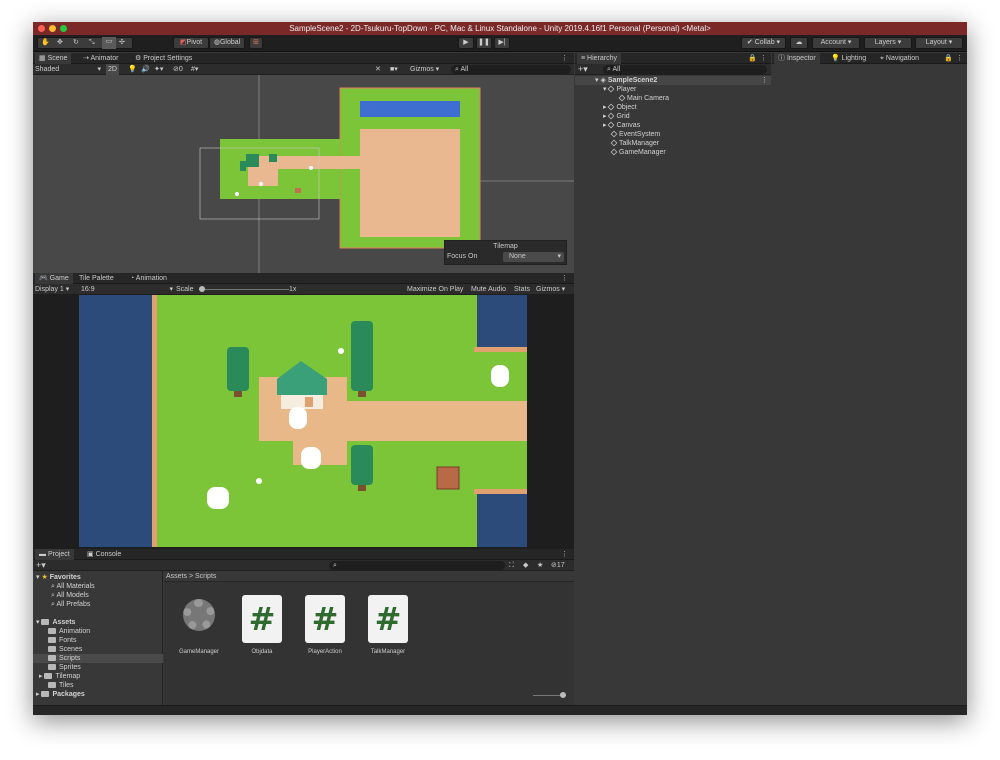 The width and height of the screenshot is (1000, 760). What do you see at coordinates (424, 69) in the screenshot?
I see `gizmos-dropdown: Gizmos ▾` at bounding box center [424, 69].